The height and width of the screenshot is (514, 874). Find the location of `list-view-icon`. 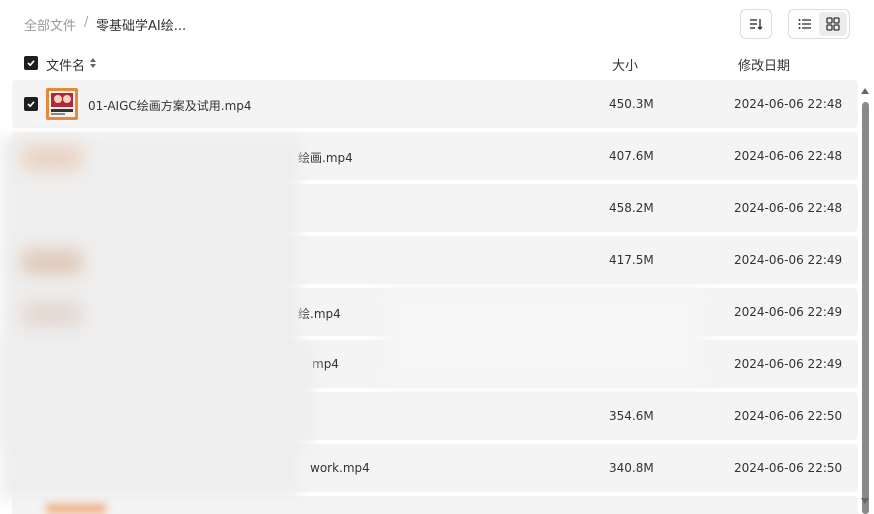

list-view-icon is located at coordinates (804, 24).